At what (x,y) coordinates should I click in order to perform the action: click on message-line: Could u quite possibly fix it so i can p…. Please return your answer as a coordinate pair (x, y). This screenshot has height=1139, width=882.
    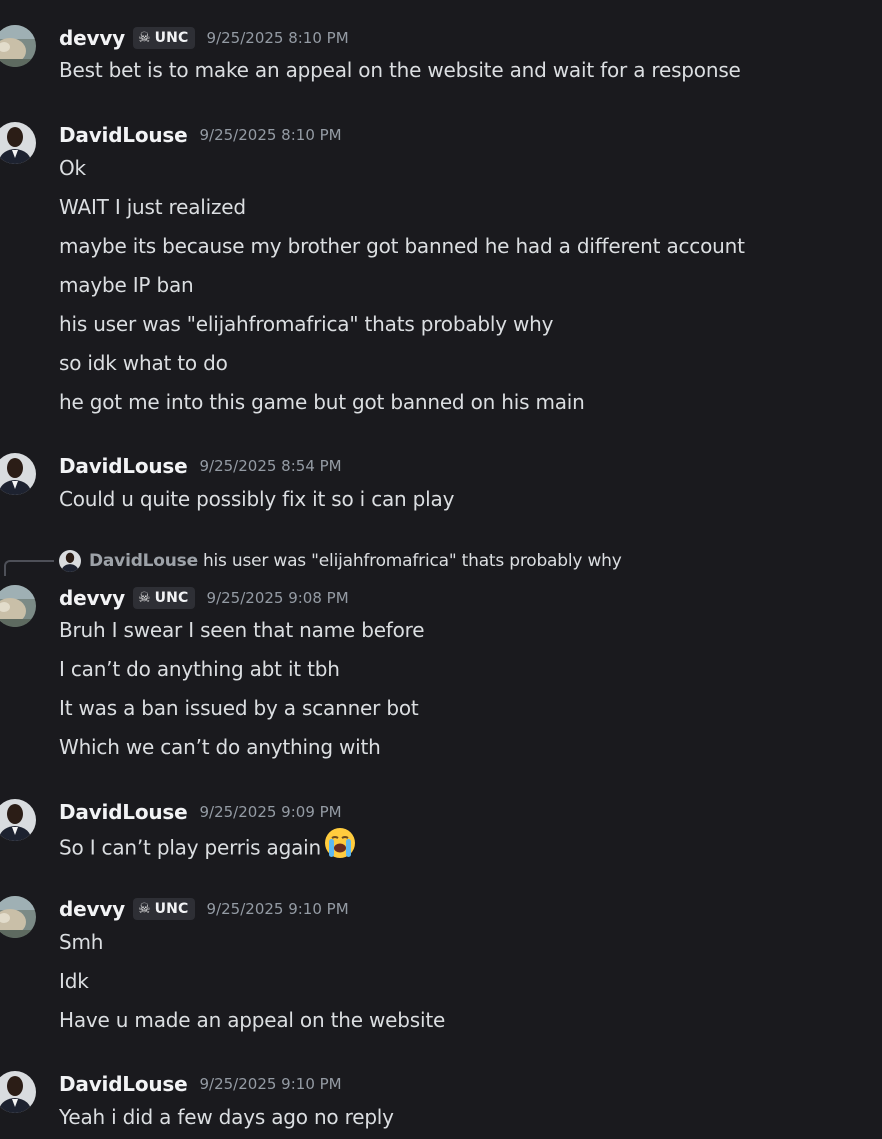
    Looking at the image, I should click on (257, 499).